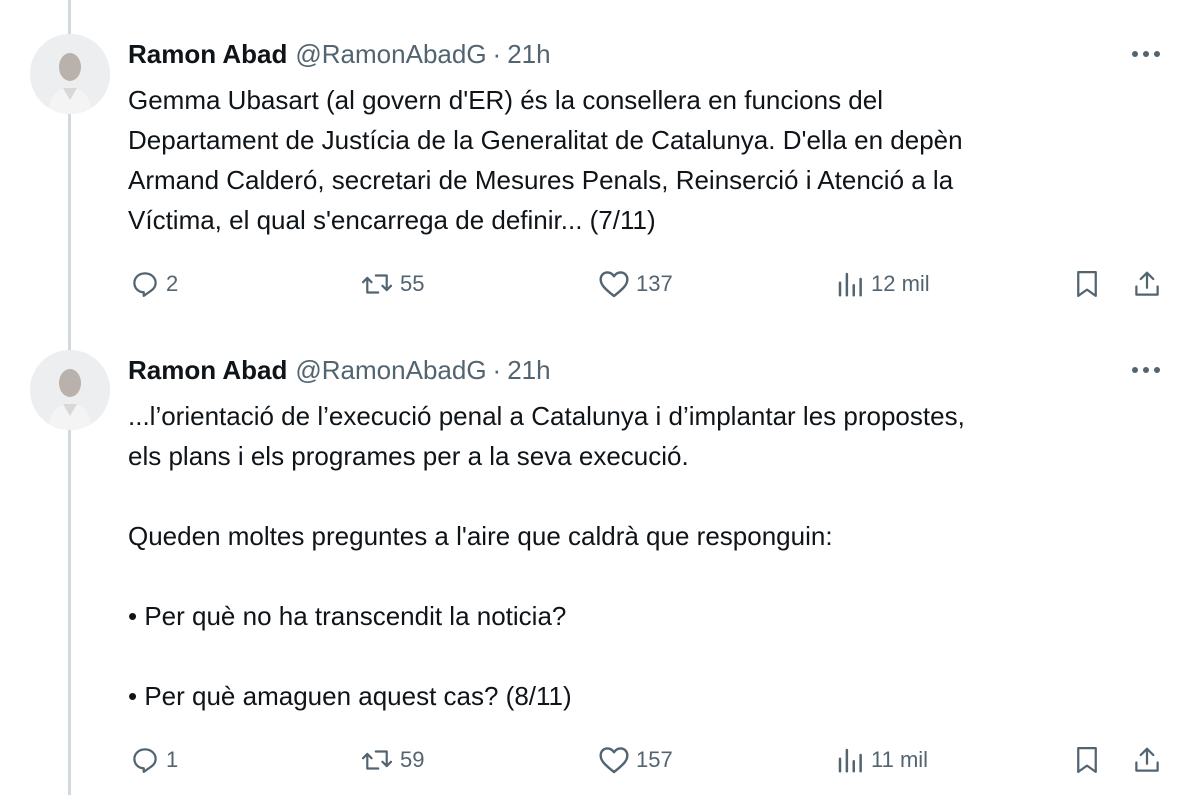 Image resolution: width=1200 pixels, height=800 pixels. I want to click on reply-count: 1, so click(172, 759).